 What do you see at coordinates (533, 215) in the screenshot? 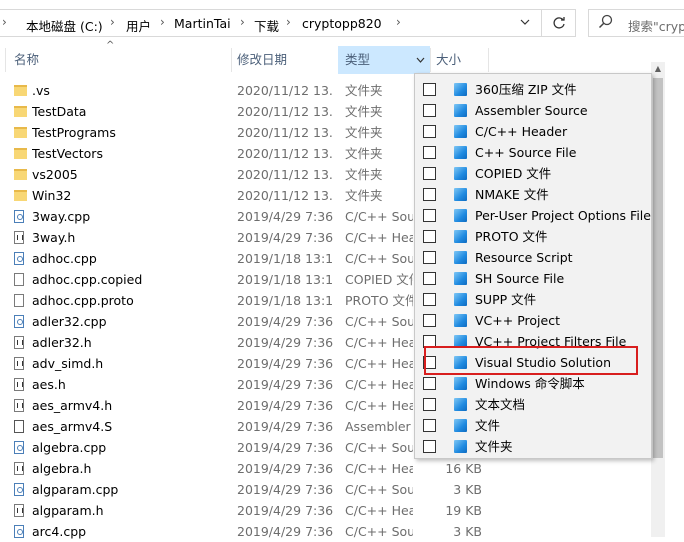
I see `type-filter-option: Per-User Project Options File` at bounding box center [533, 215].